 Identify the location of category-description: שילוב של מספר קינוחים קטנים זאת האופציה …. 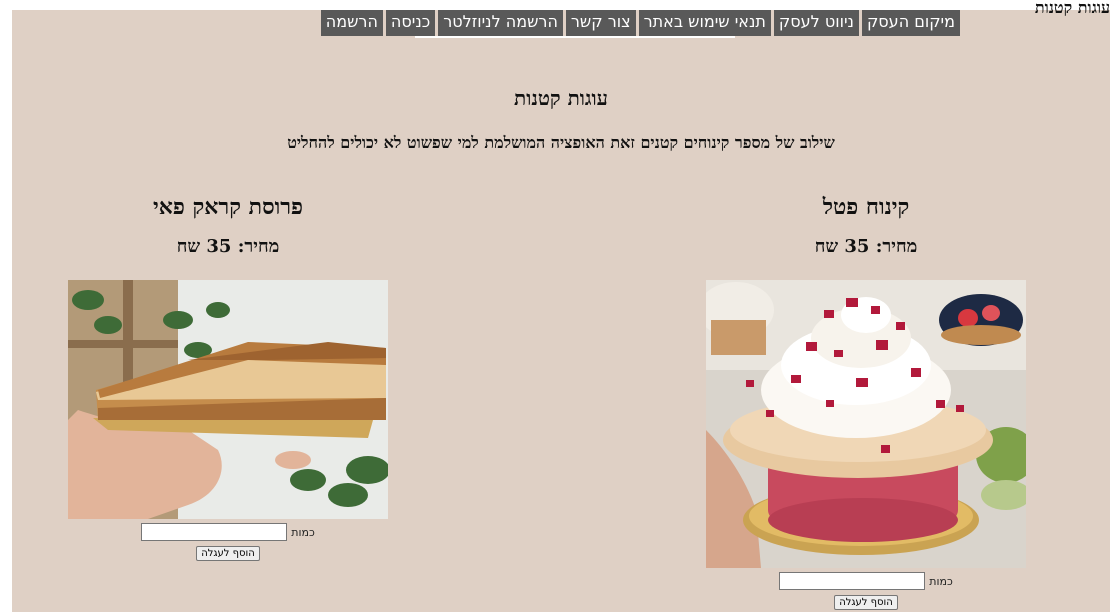
(561, 142).